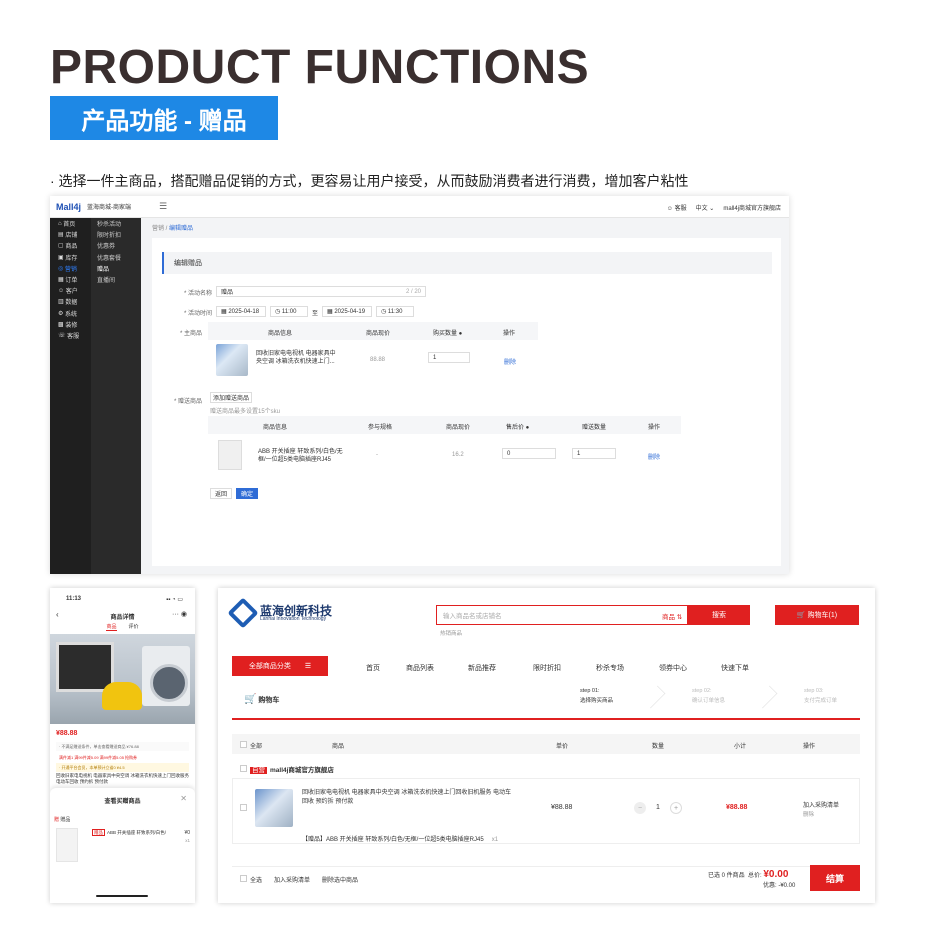 The width and height of the screenshot is (952, 952). What do you see at coordinates (197, 294) in the screenshot?
I see `name-label: * 活动名称` at bounding box center [197, 294].